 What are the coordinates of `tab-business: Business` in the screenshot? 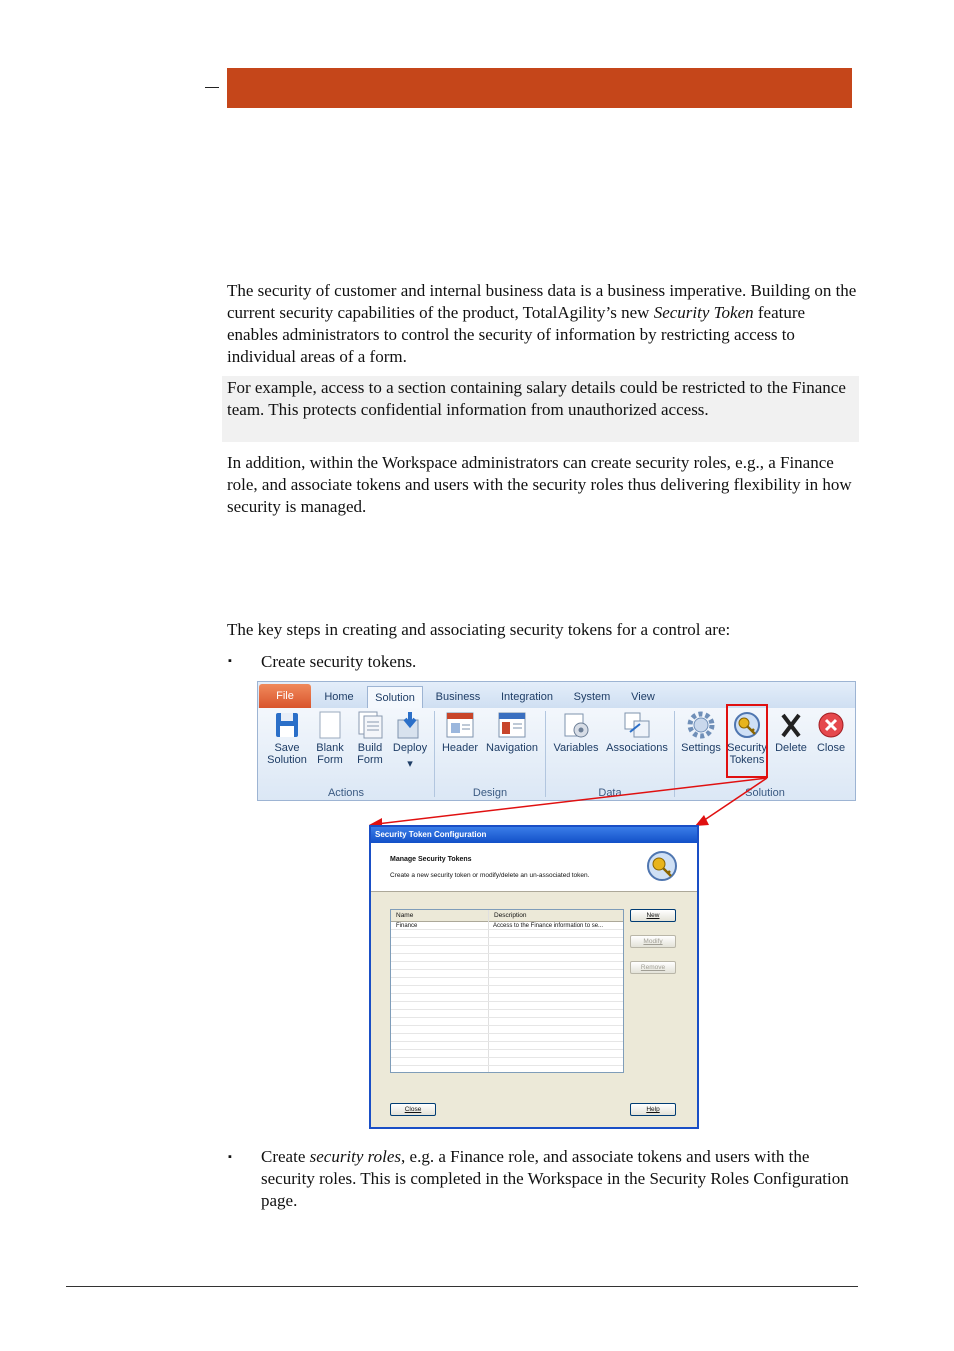 It's located at (458, 697).